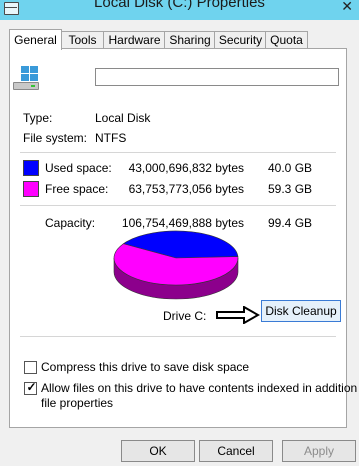  Describe the element at coordinates (31, 189) in the screenshot. I see `free-space-swatch` at that location.